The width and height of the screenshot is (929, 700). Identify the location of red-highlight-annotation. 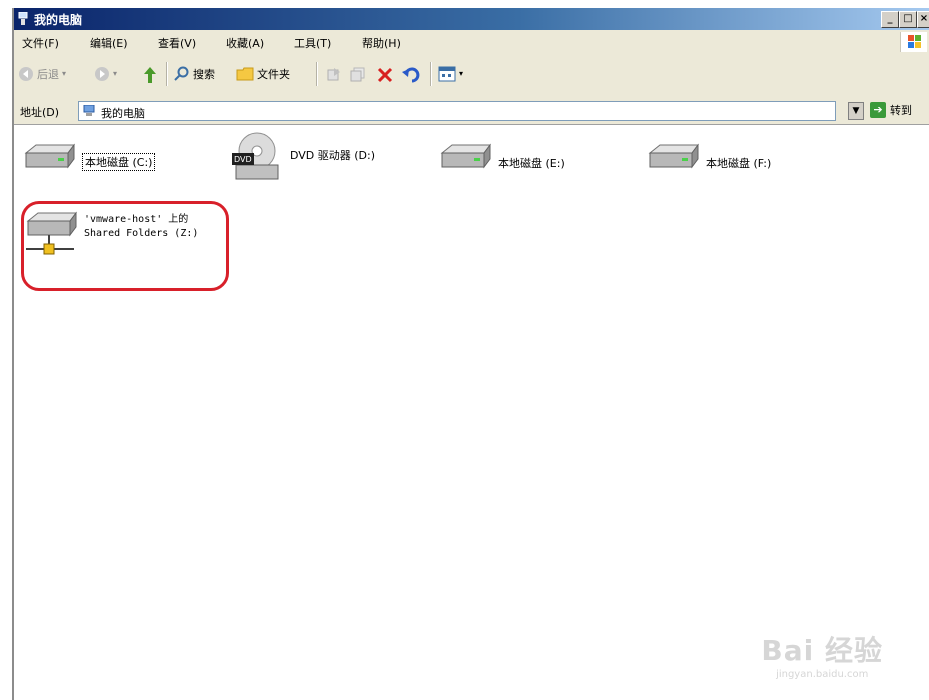
(125, 246).